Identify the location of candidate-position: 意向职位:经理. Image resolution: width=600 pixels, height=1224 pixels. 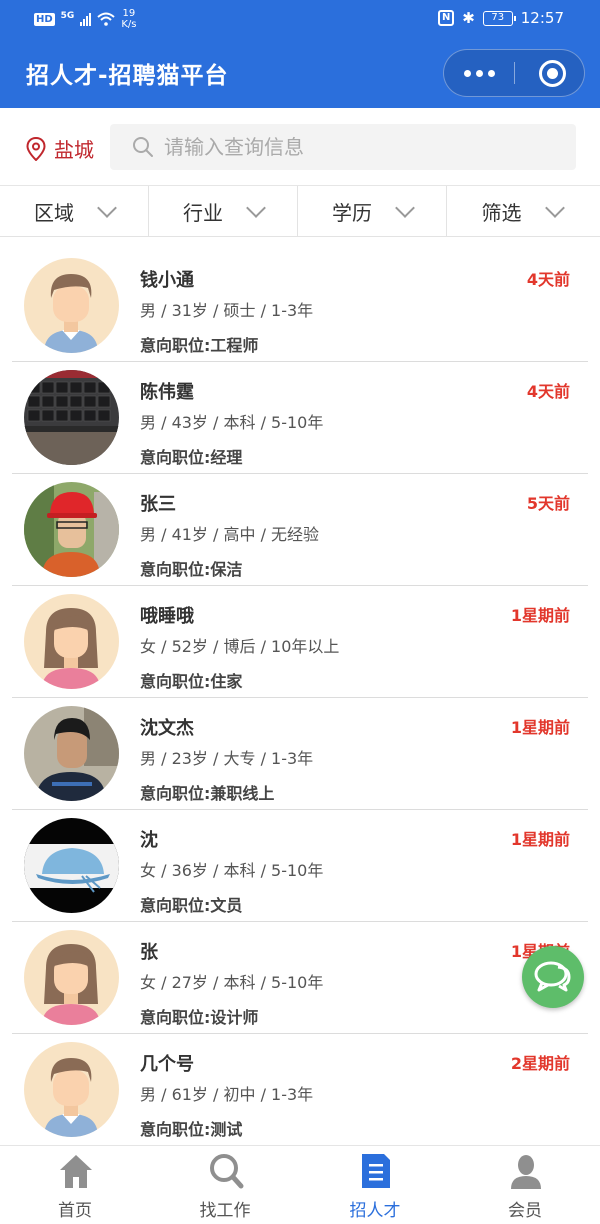
(191, 457).